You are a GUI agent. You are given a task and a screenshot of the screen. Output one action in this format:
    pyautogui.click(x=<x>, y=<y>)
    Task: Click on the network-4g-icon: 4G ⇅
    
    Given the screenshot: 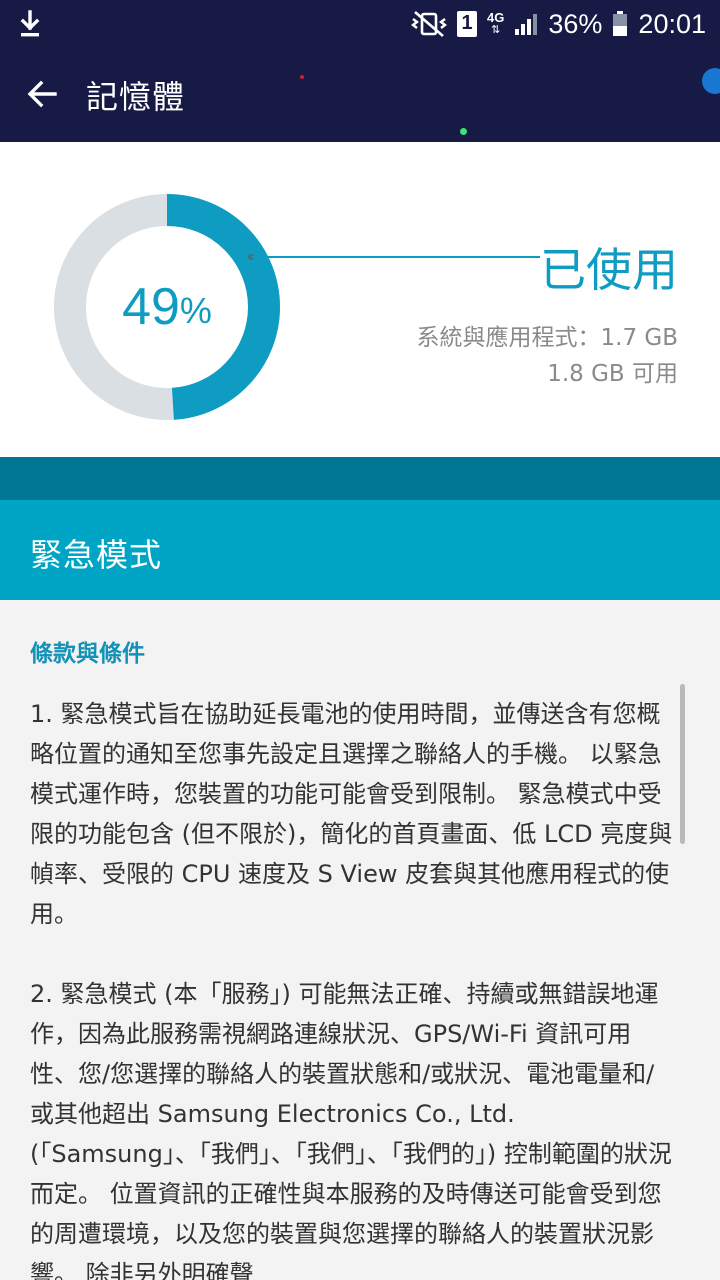 What is the action you would take?
    pyautogui.click(x=496, y=23)
    